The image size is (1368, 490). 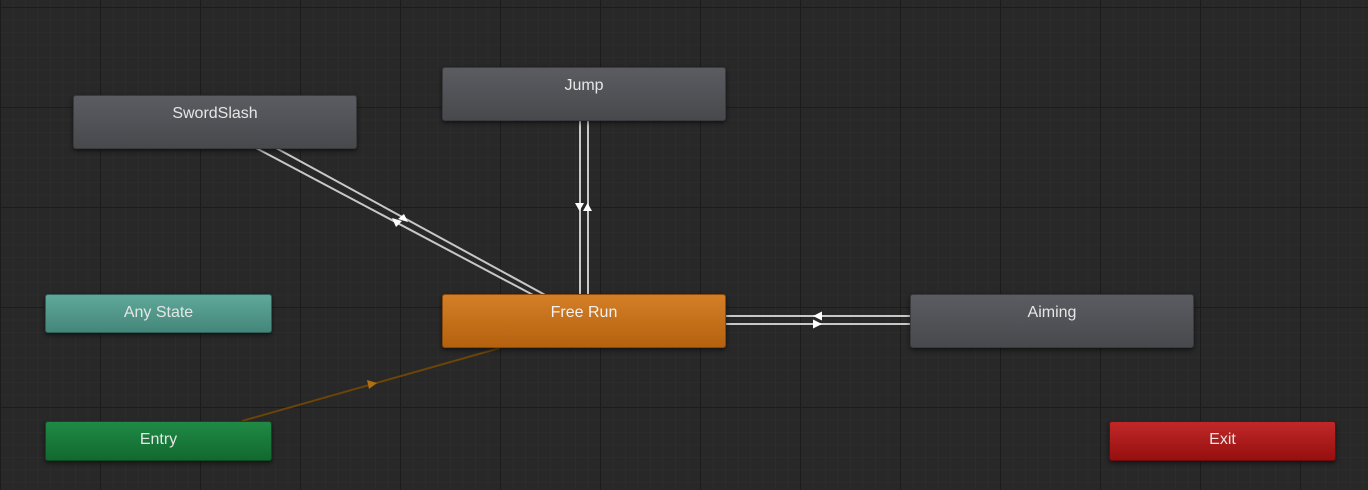 I want to click on transition-jump-freerun, so click(x=583, y=208).